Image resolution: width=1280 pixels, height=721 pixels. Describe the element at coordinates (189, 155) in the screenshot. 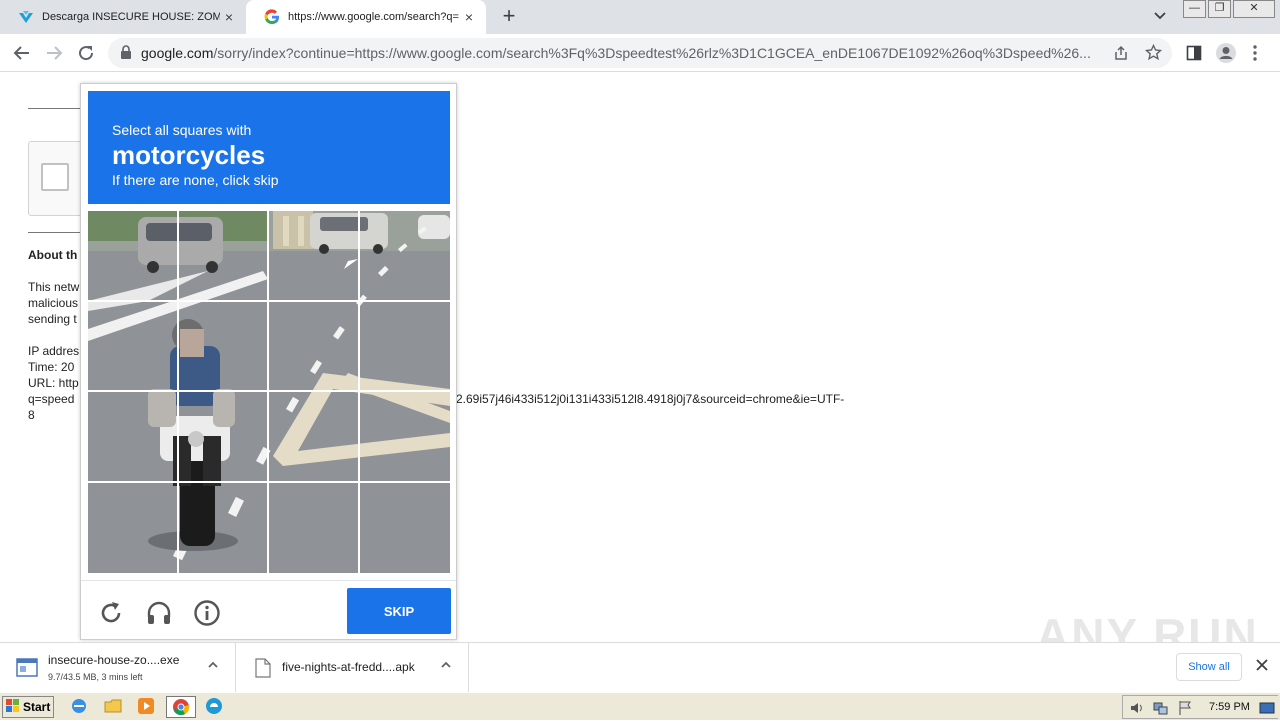

I see `target-object: motorcycles` at that location.